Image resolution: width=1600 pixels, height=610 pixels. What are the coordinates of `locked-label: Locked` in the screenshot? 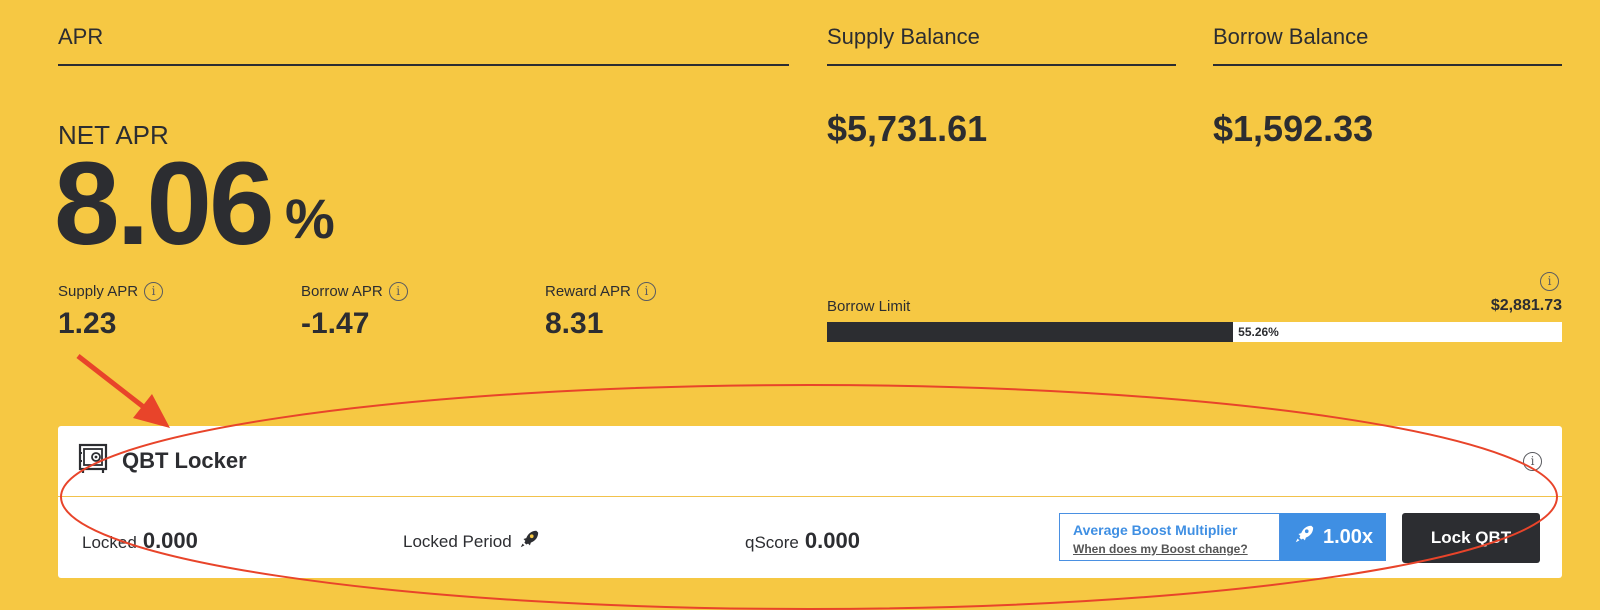 It's located at (109, 542).